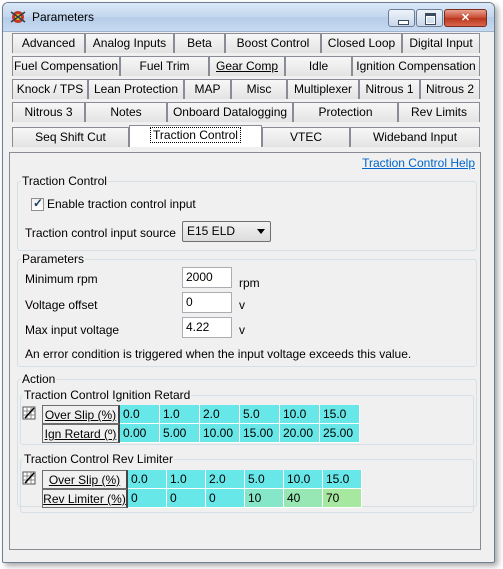  I want to click on tab-misc: Misc, so click(259, 89).